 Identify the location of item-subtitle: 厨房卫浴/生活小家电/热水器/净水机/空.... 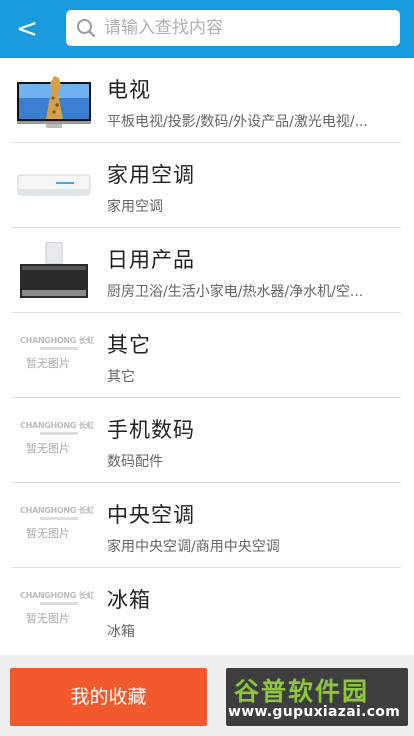
(235, 292).